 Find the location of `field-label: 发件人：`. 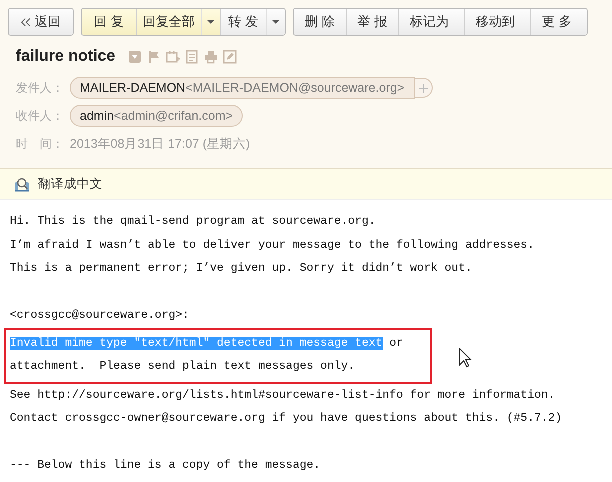

field-label: 发件人： is located at coordinates (40, 88).